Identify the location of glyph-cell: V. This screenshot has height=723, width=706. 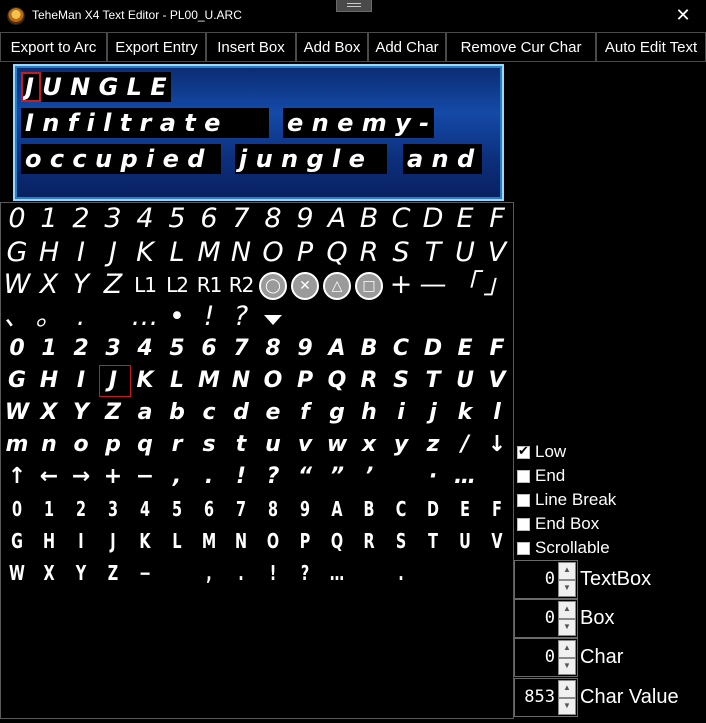
(497, 541).